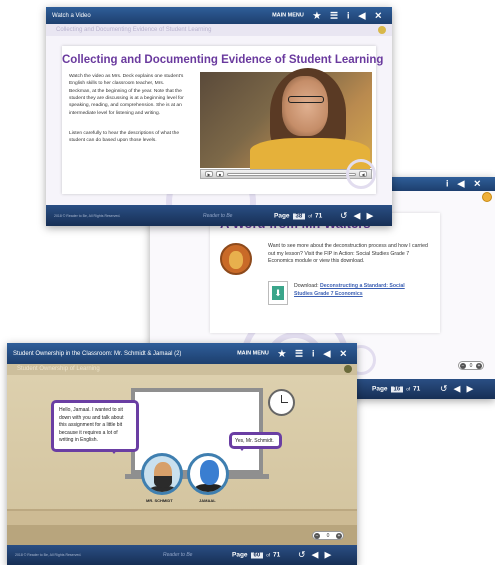  I want to click on stop-button: ■, so click(220, 174).